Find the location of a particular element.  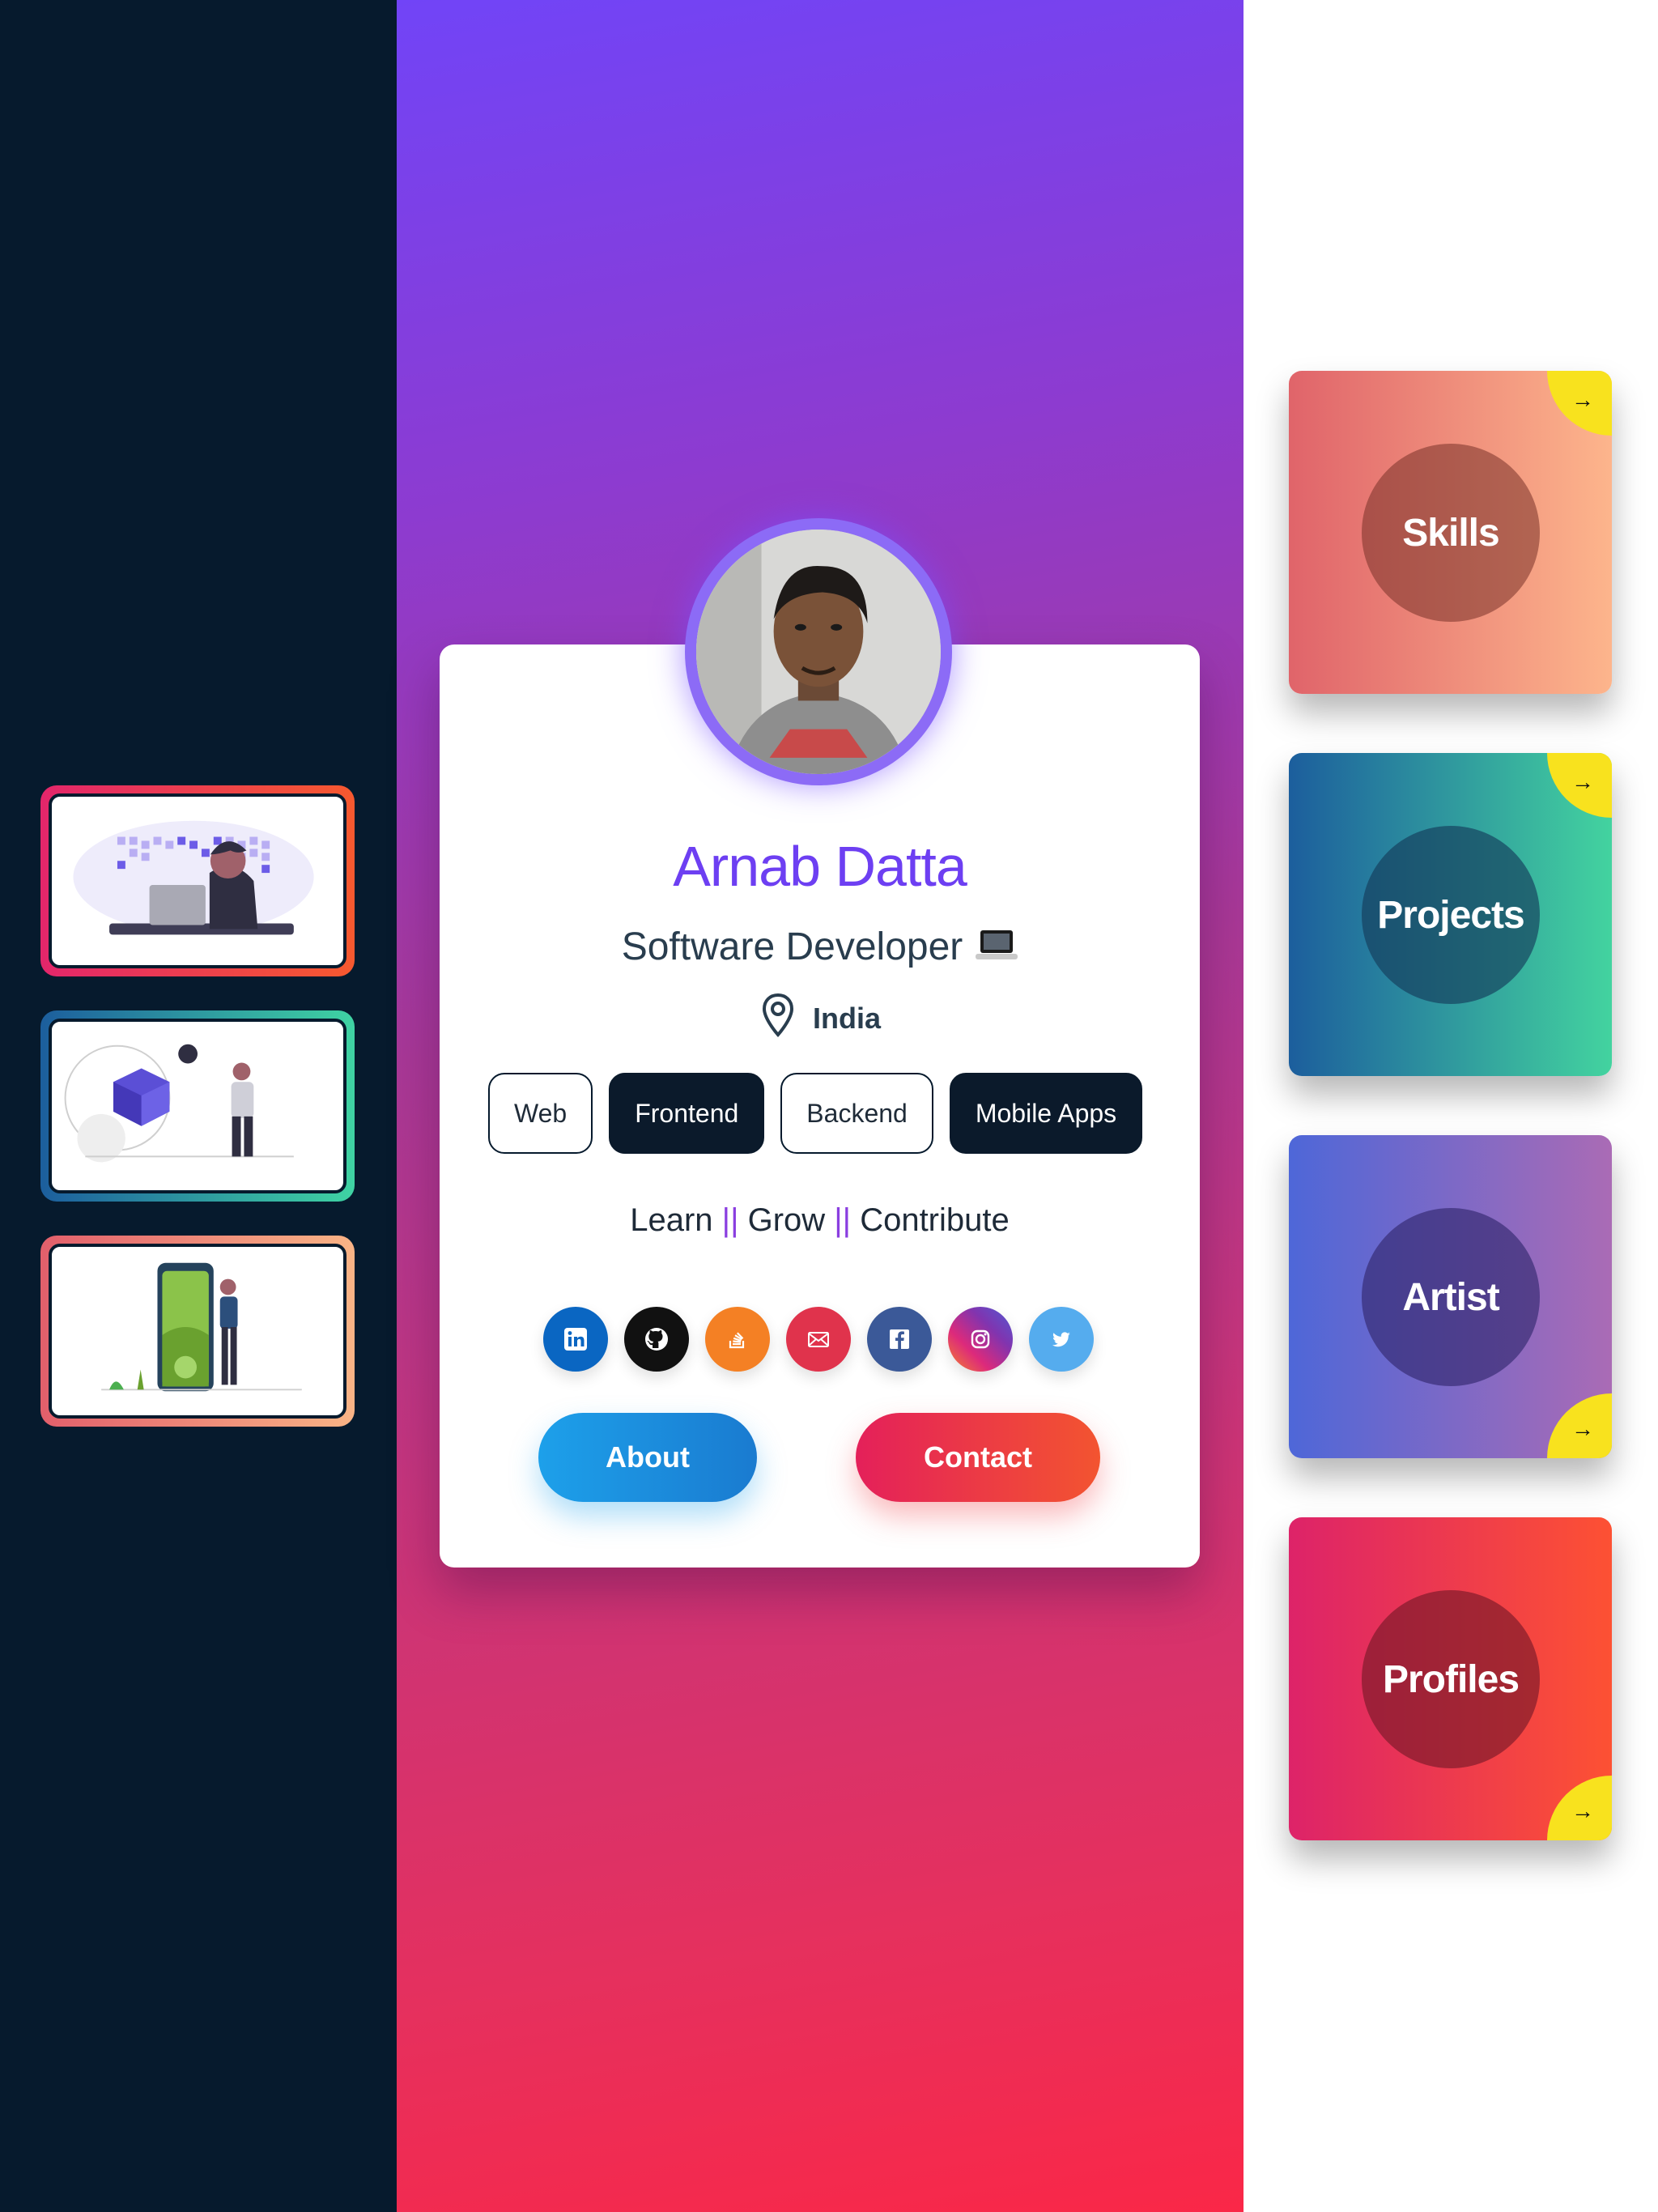

contact-button: Contact is located at coordinates (978, 1457).